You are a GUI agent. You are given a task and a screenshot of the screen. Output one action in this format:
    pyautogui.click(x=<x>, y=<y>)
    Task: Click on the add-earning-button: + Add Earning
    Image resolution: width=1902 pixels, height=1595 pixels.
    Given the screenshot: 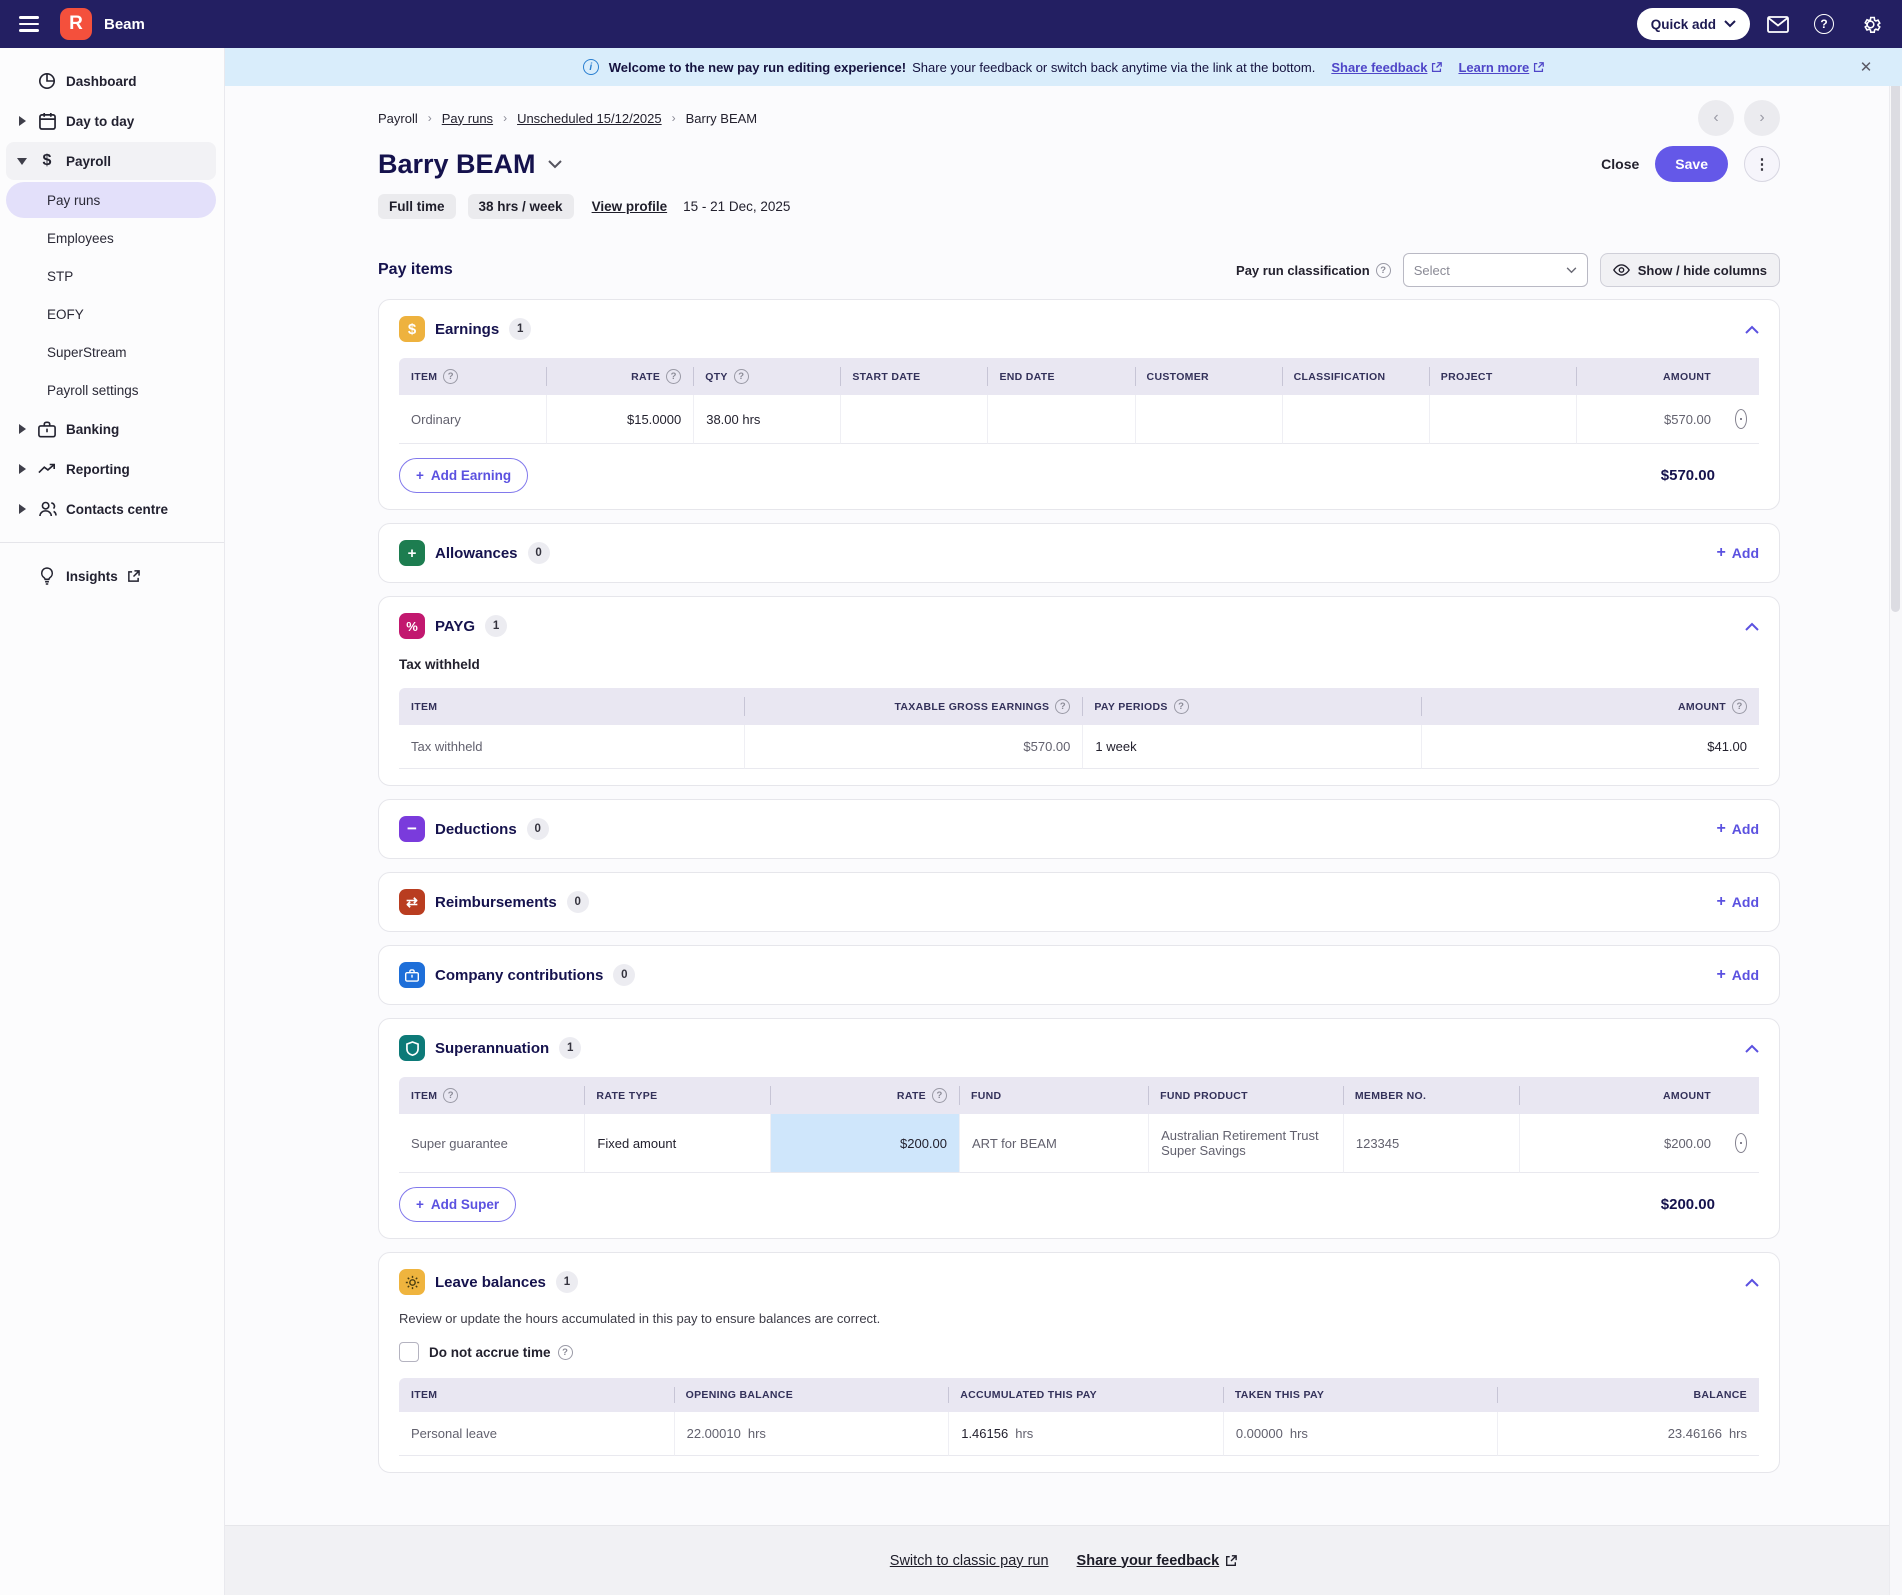 What is the action you would take?
    pyautogui.click(x=464, y=475)
    